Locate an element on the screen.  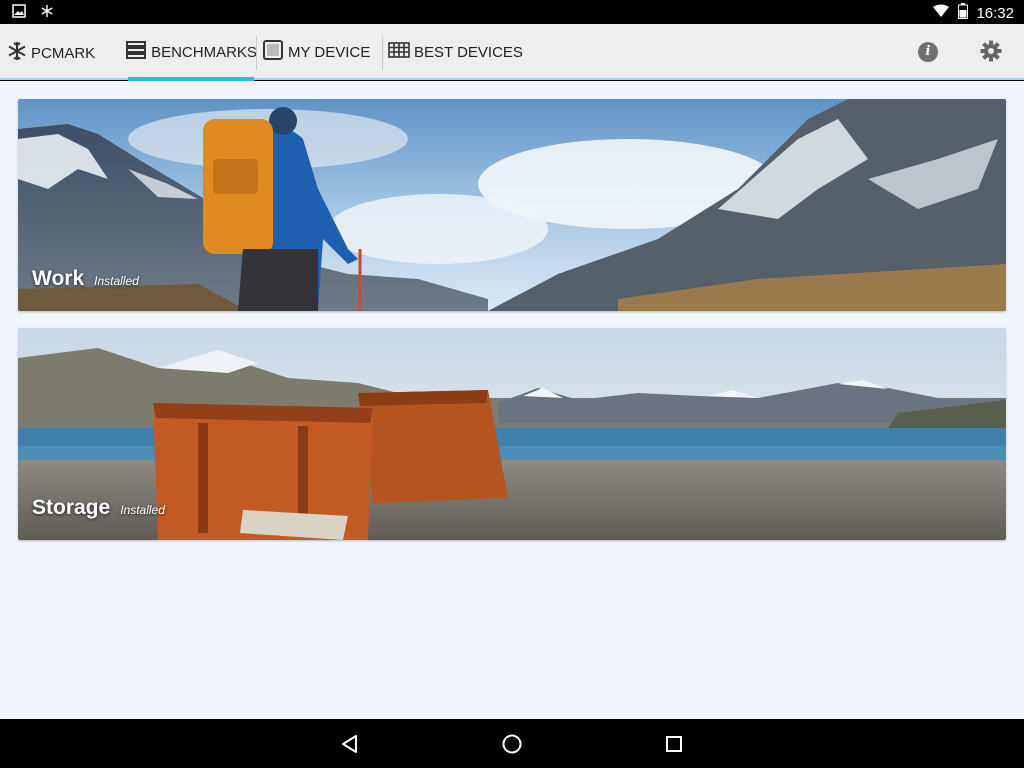
card-label: Storage Installed is located at coordinates (98, 508).